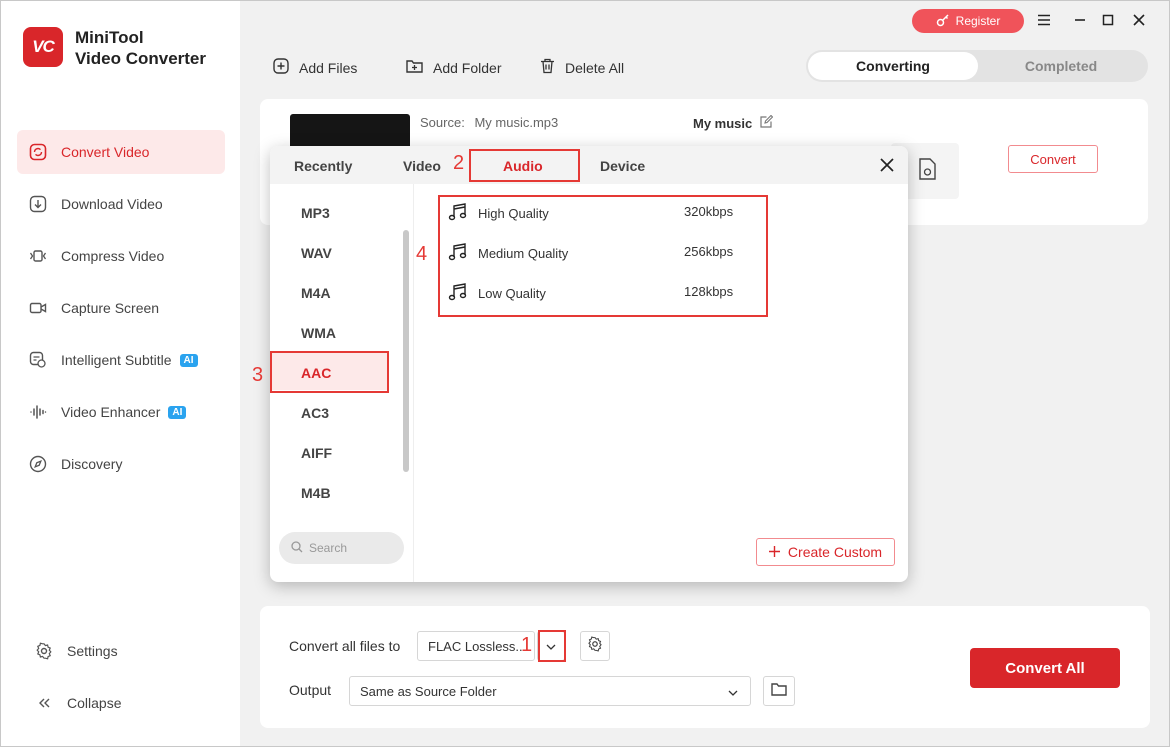 This screenshot has height=747, width=1170. I want to click on source-value: My music.mp3, so click(516, 122).